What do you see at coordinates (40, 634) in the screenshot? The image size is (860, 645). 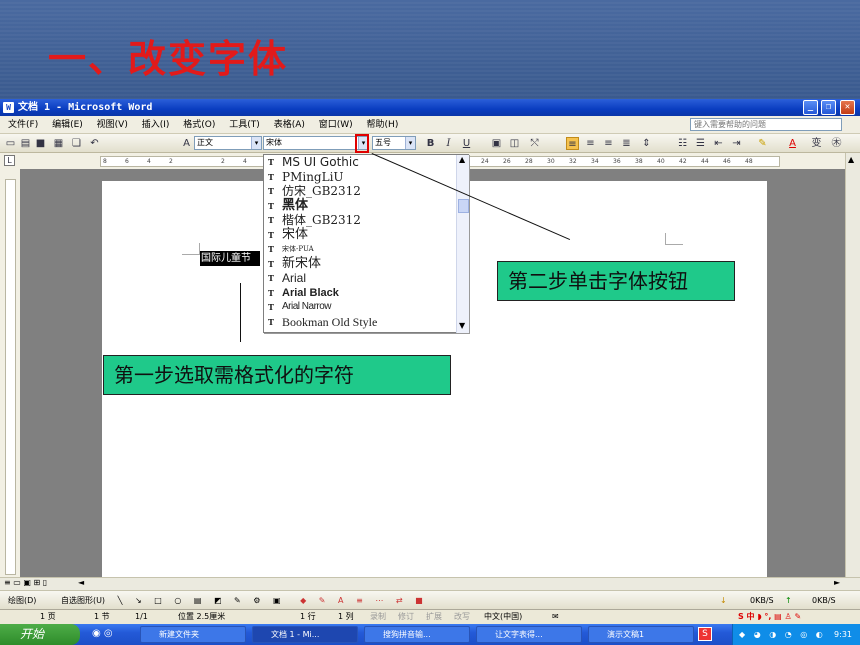 I see `start-button: 开始` at bounding box center [40, 634].